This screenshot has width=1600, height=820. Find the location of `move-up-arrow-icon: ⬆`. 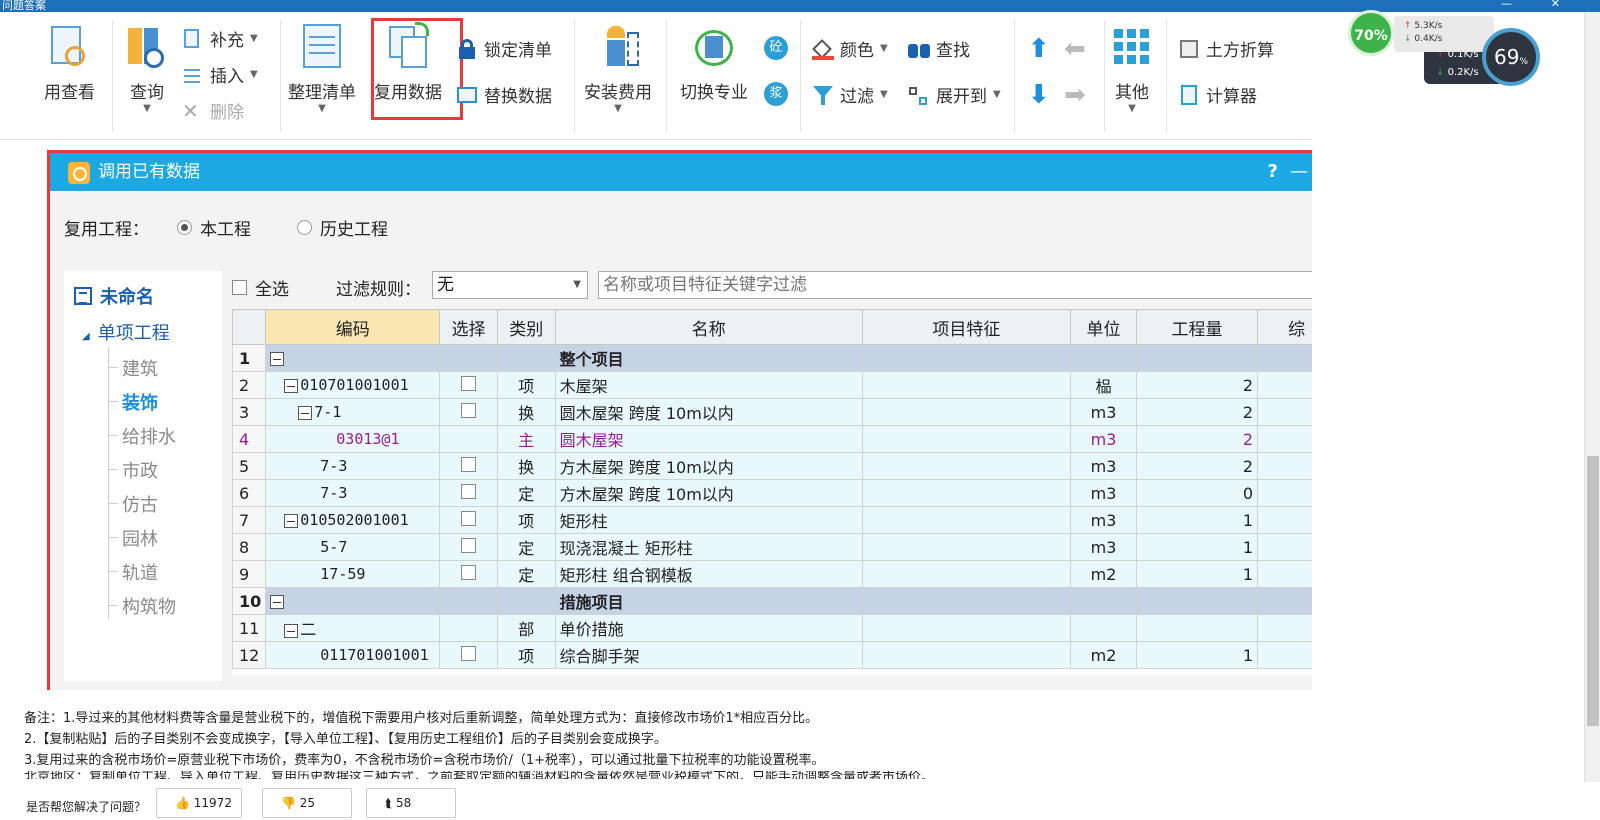

move-up-arrow-icon: ⬆ is located at coordinates (1039, 49).